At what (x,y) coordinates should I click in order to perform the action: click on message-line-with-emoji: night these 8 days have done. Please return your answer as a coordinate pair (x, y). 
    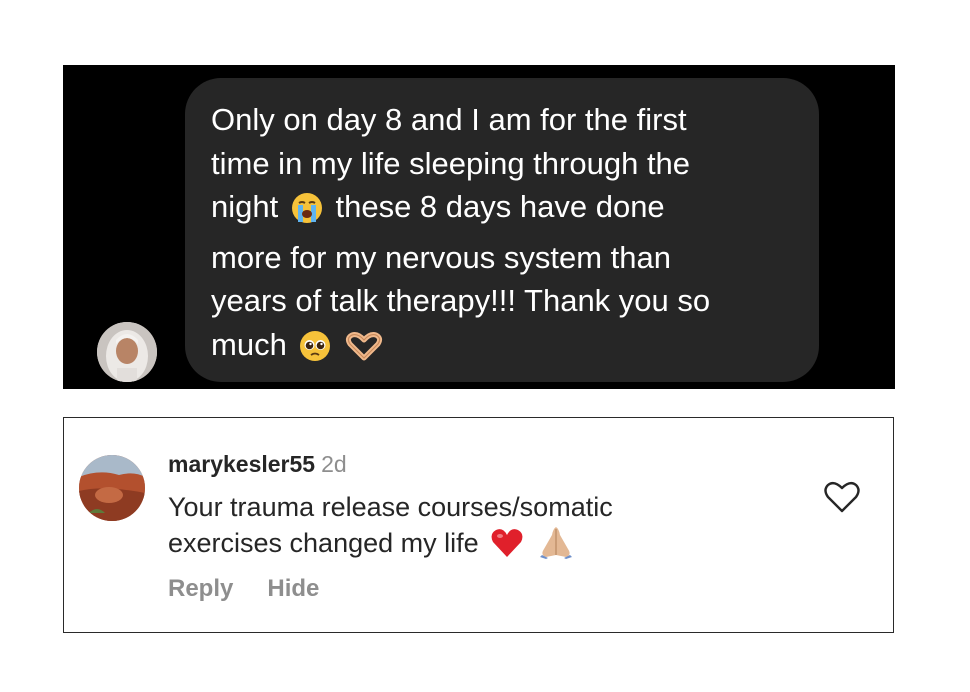
    Looking at the image, I should click on (502, 210).